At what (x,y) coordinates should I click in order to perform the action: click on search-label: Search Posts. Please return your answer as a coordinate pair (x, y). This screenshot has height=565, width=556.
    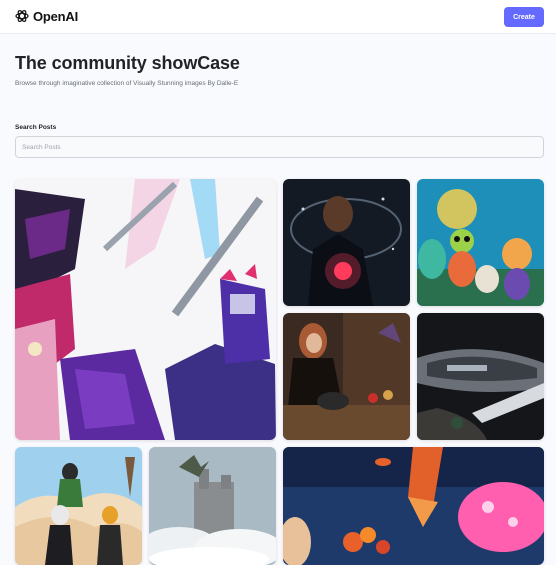
    Looking at the image, I should click on (36, 127).